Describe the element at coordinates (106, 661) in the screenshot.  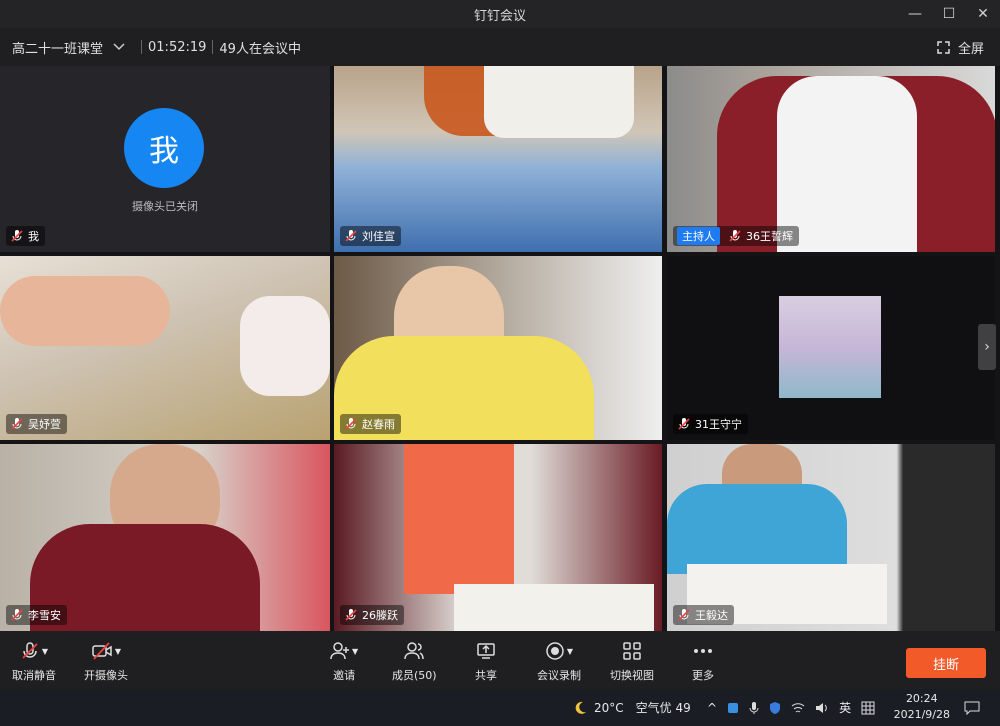
I see `start-camera-button: ▼ 开摄像头` at that location.